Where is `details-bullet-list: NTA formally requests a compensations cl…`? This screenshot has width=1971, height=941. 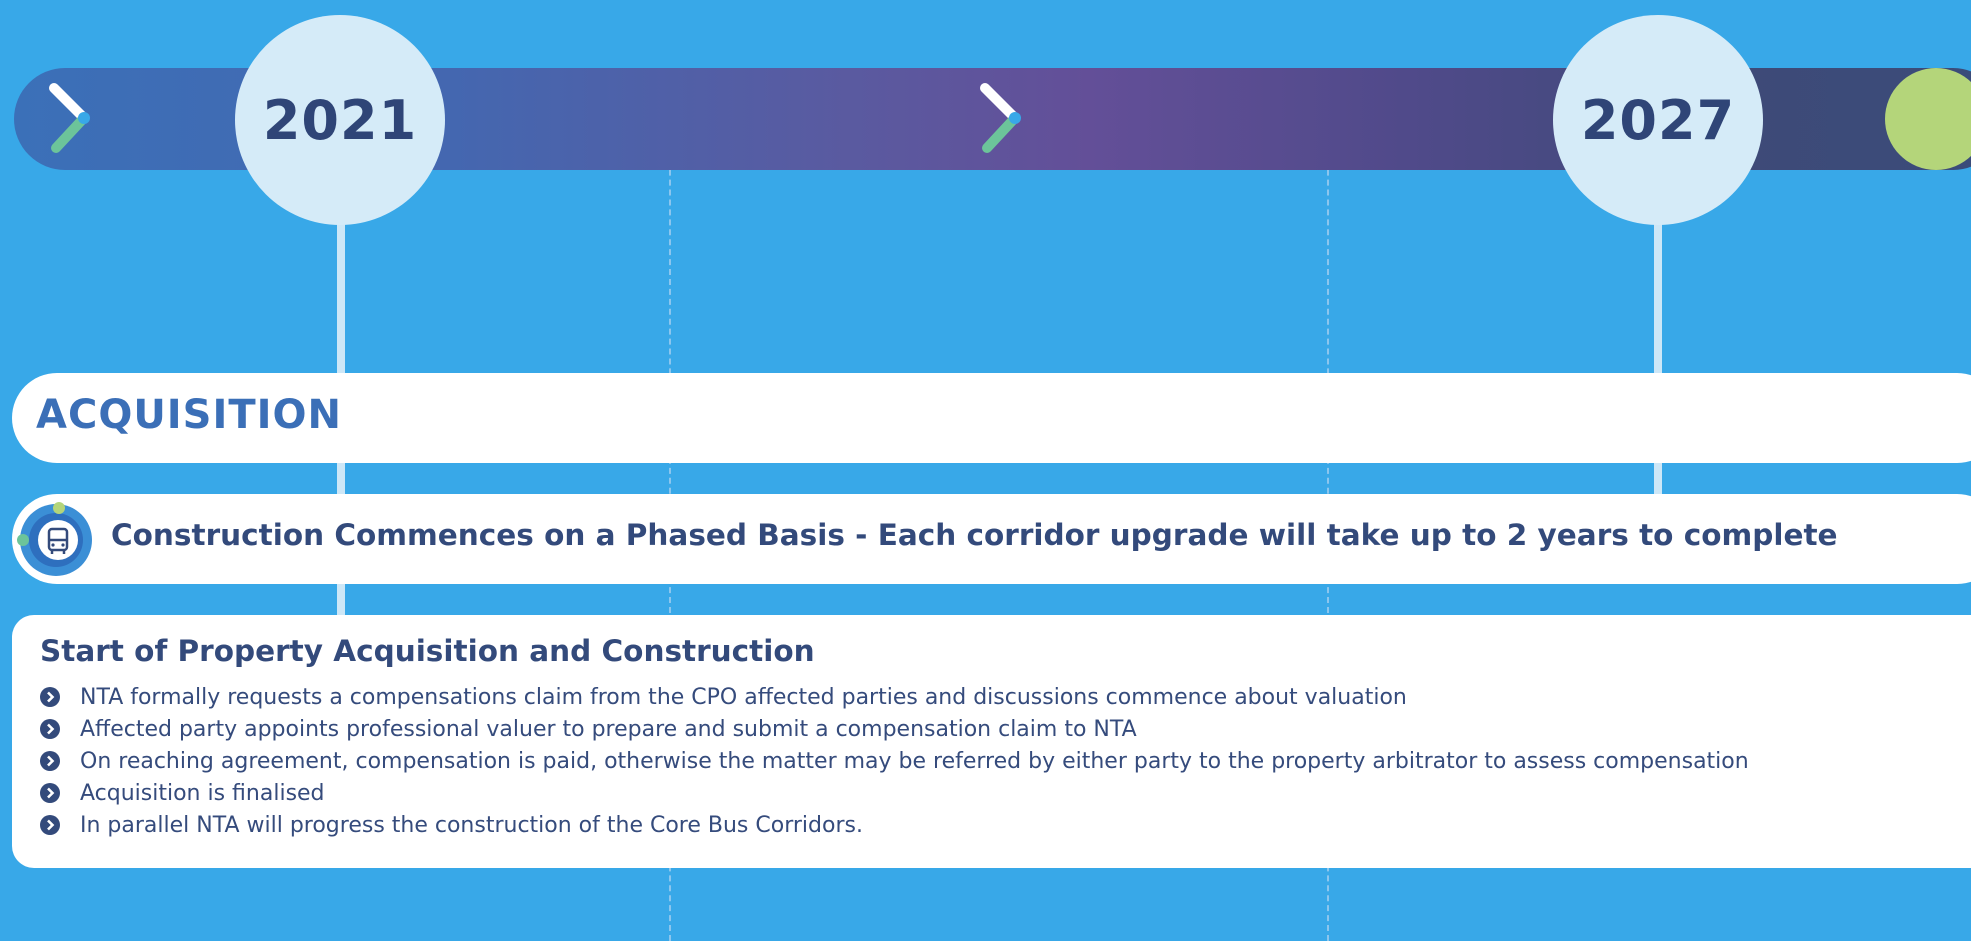
details-bullet-list: NTA formally requests a compensations cl… is located at coordinates (894, 761).